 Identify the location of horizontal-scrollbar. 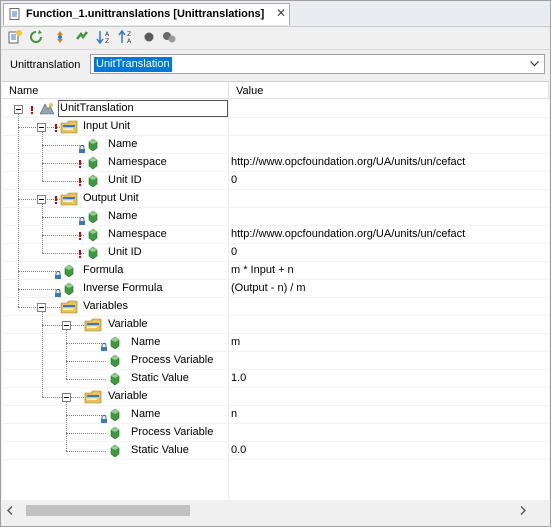
(267, 510).